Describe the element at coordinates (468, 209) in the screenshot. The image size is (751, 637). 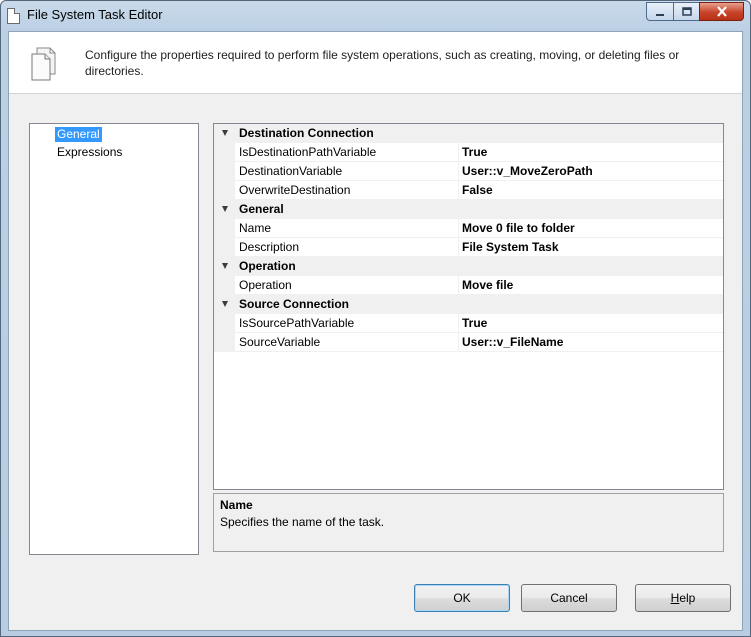
I see `category-general: General` at that location.